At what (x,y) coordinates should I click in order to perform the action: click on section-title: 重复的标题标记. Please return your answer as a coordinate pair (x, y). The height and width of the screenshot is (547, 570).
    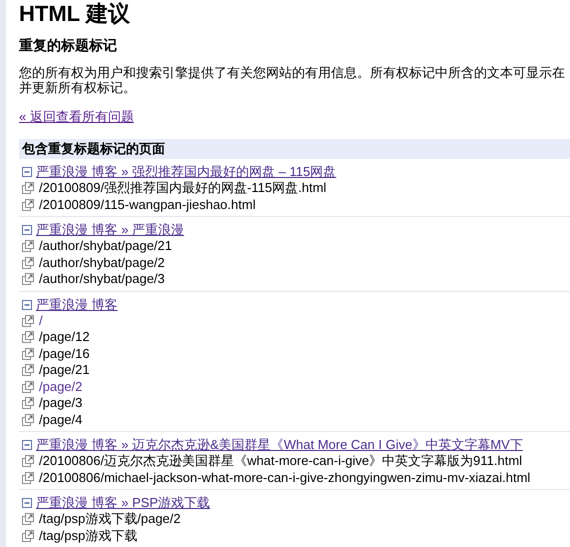
    Looking at the image, I should click on (68, 45).